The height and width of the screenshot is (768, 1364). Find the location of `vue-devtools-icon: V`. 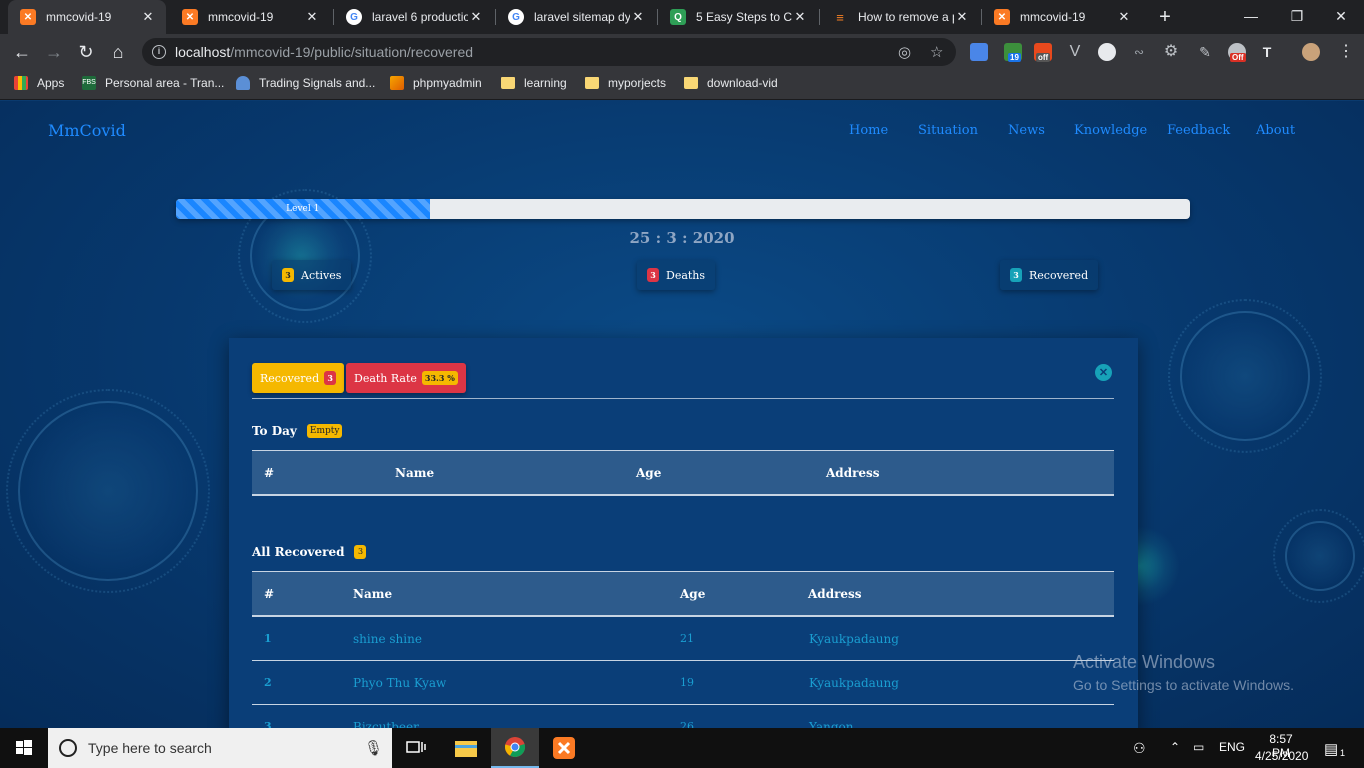

vue-devtools-icon: V is located at coordinates (1075, 52).